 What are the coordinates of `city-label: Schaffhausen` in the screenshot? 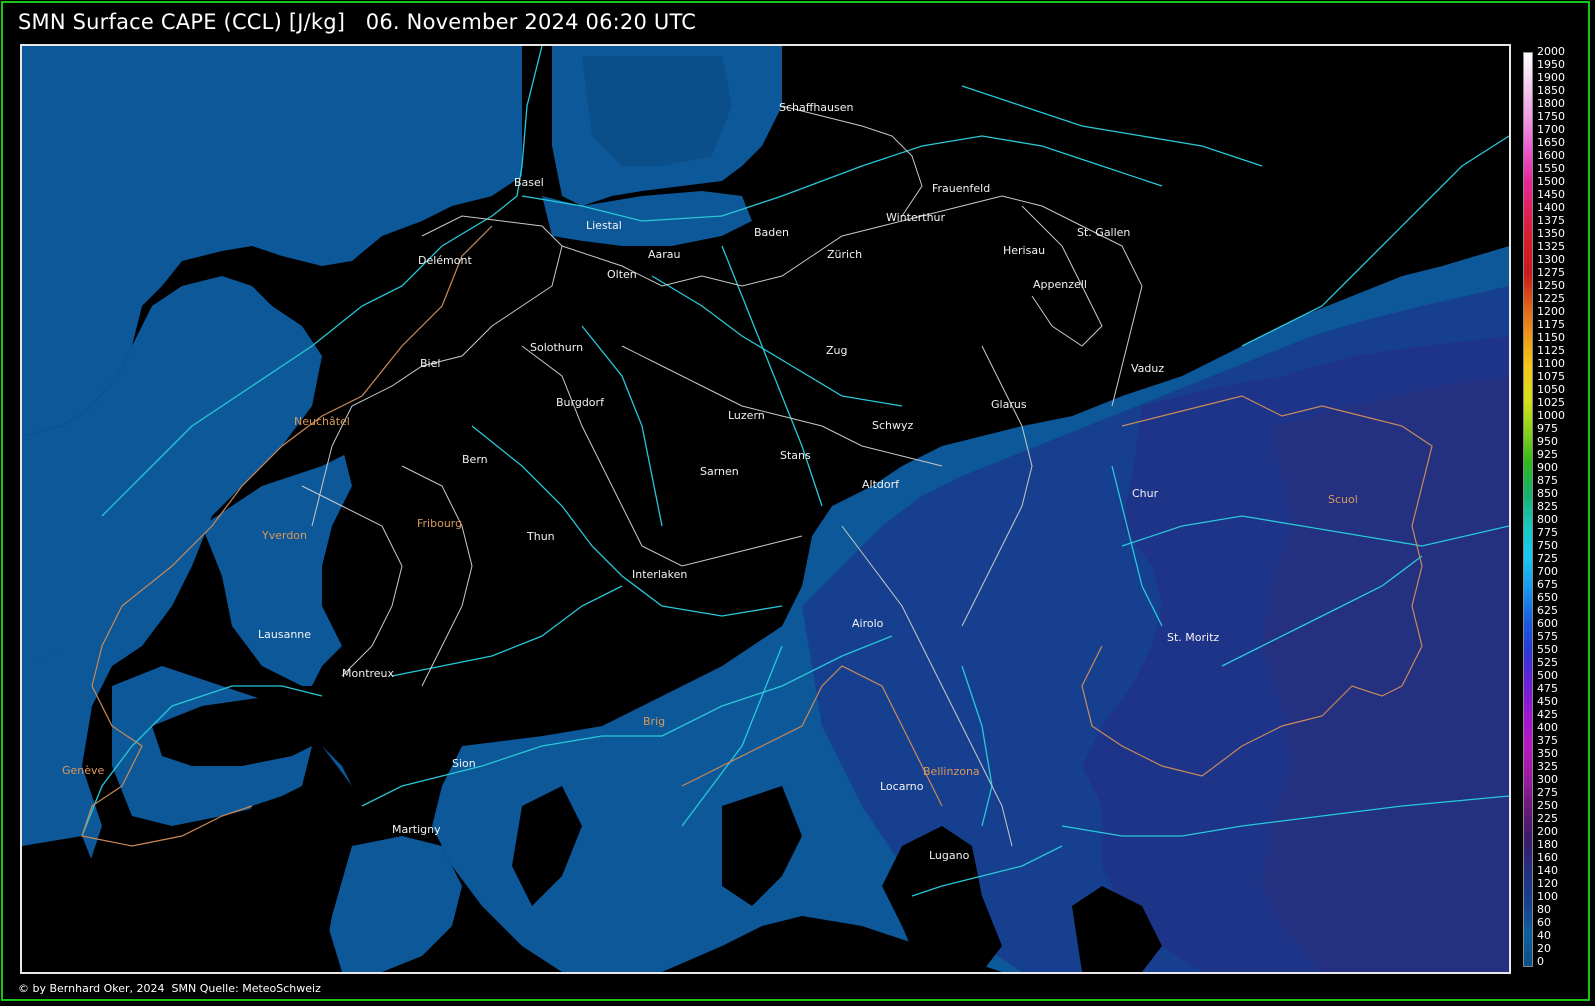 It's located at (816, 107).